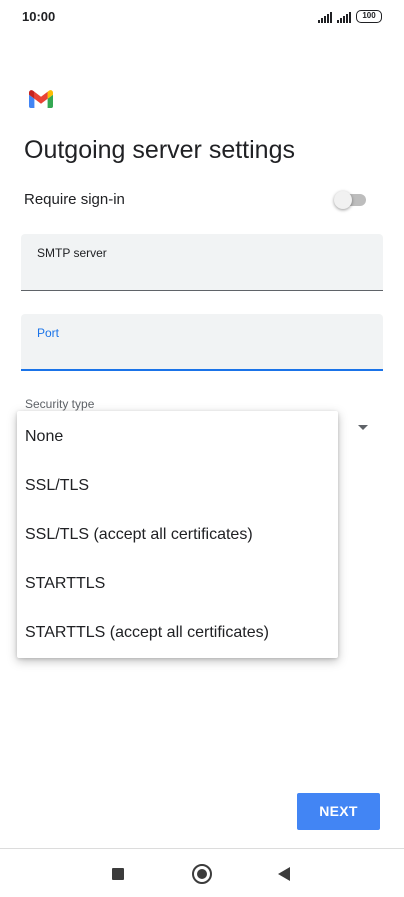  I want to click on home-icon, so click(202, 874).